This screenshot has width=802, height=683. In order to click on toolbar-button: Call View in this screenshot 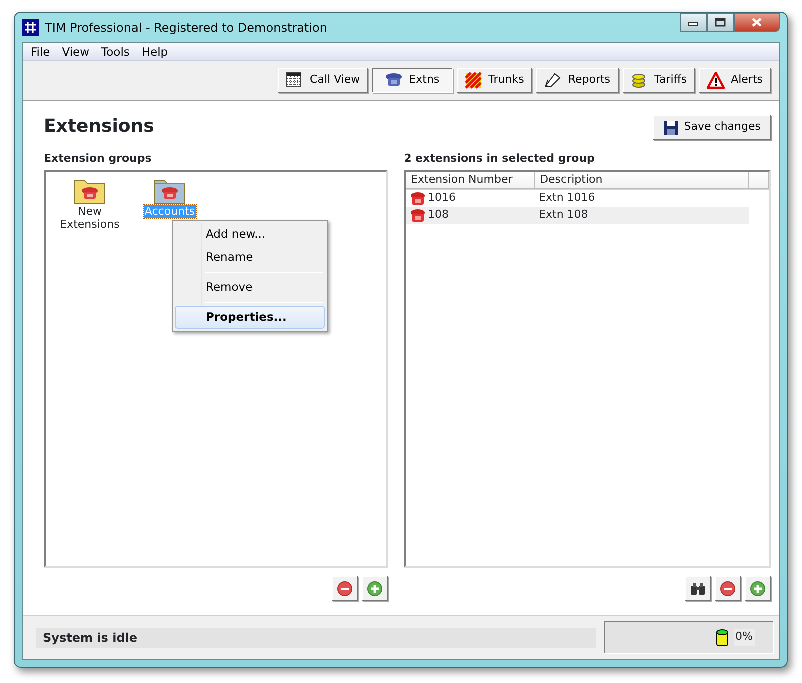, I will do `click(323, 80)`.